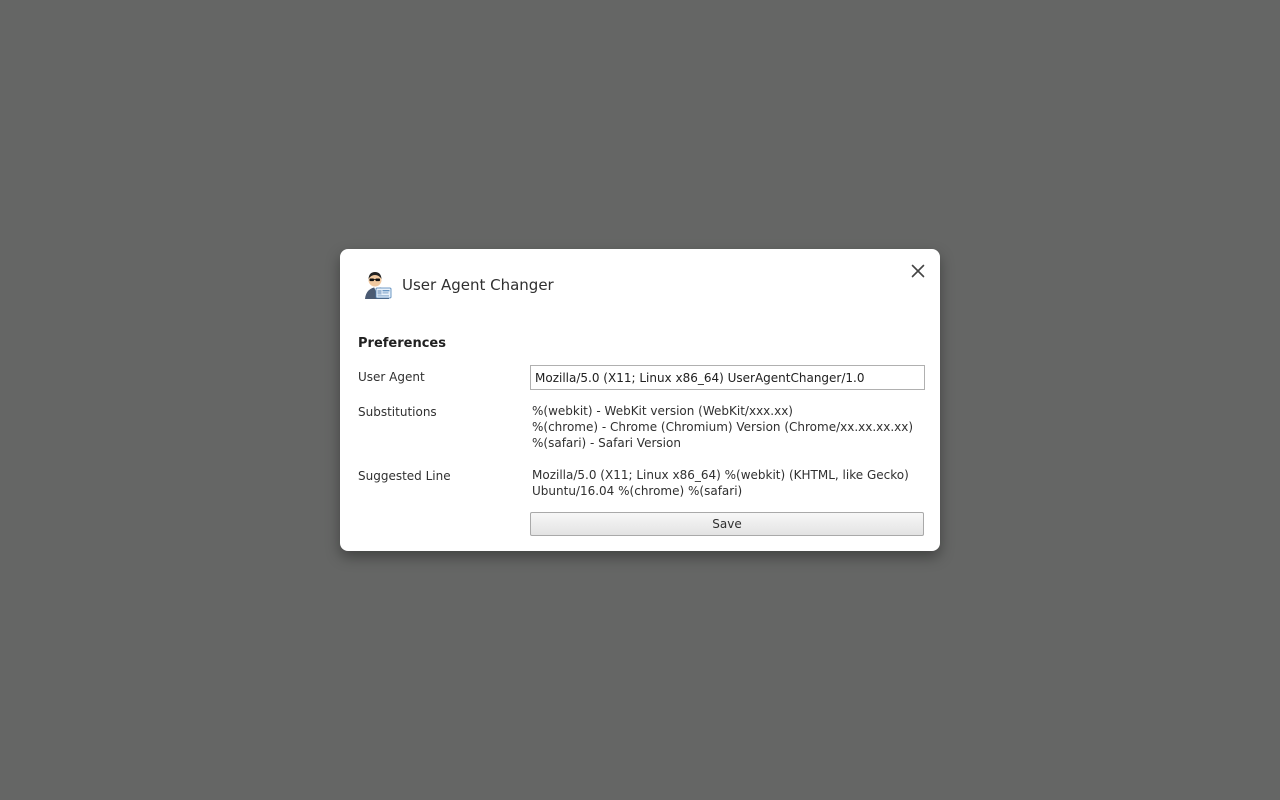 The width and height of the screenshot is (1280, 800). What do you see at coordinates (637, 491) in the screenshot?
I see `suggested-line-part: Ubuntu/16.04 %(chrome) %(safari)` at bounding box center [637, 491].